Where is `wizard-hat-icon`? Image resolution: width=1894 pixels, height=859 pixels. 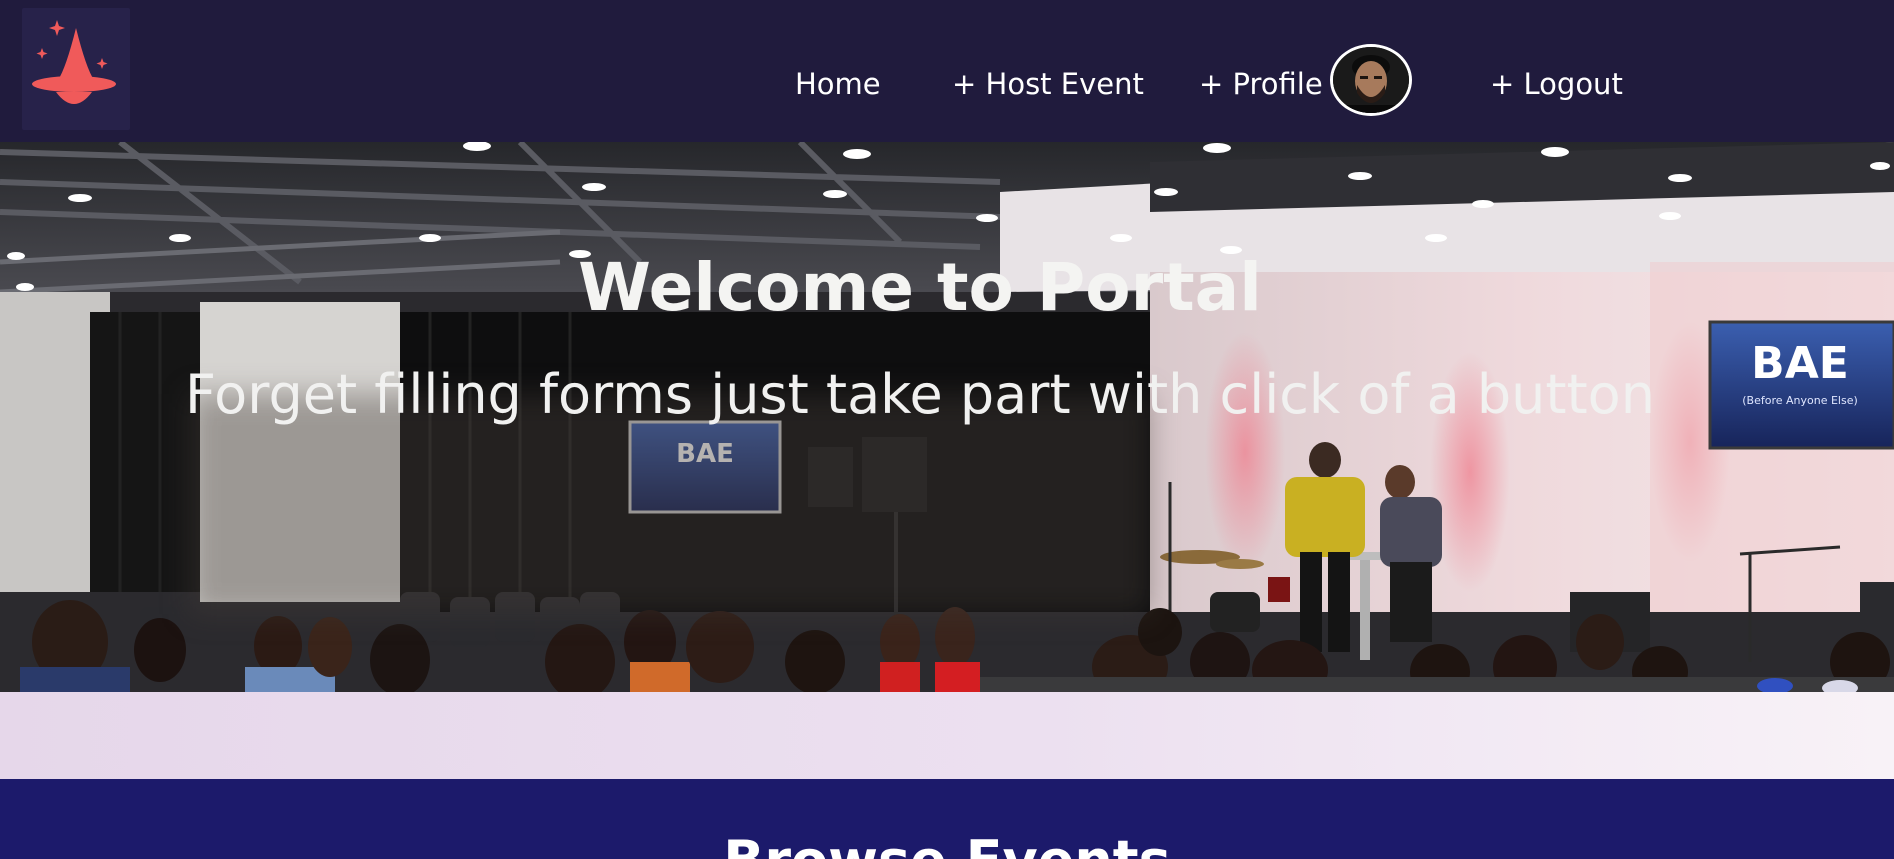 wizard-hat-icon is located at coordinates (74, 62).